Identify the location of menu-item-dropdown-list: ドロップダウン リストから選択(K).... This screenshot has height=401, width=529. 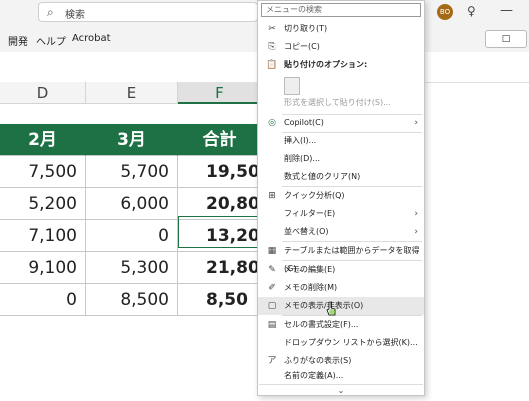
(341, 343).